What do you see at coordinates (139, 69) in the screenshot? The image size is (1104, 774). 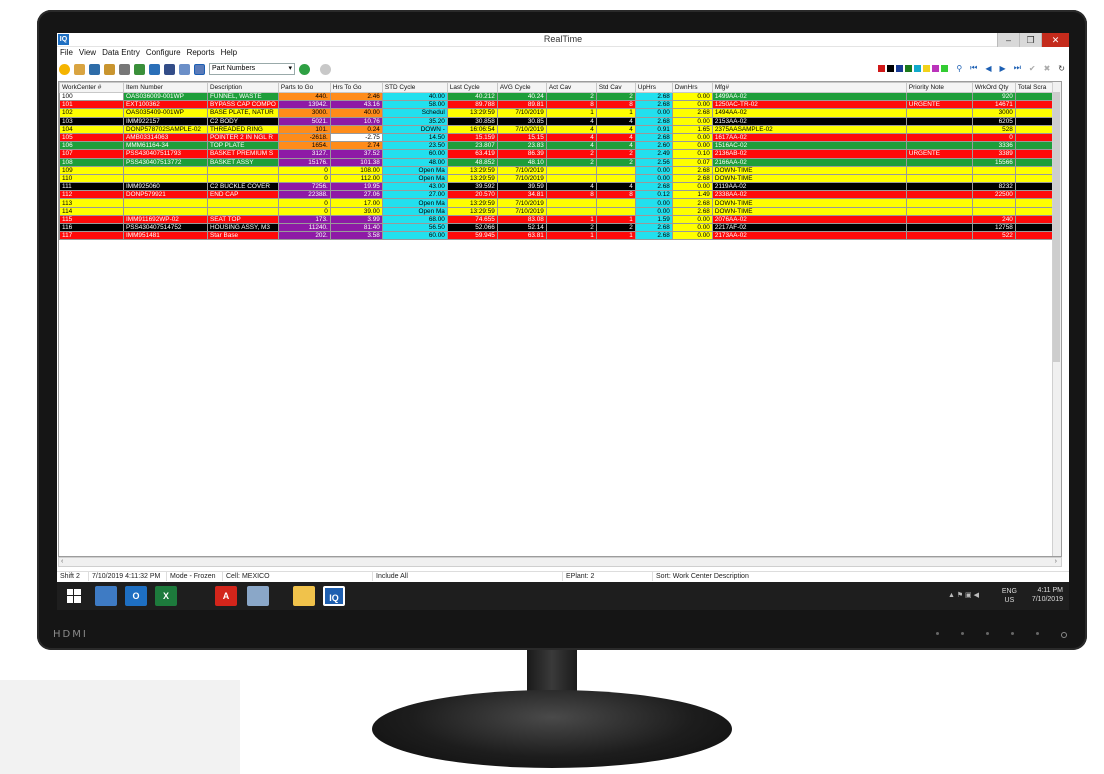 I see `report-icon` at bounding box center [139, 69].